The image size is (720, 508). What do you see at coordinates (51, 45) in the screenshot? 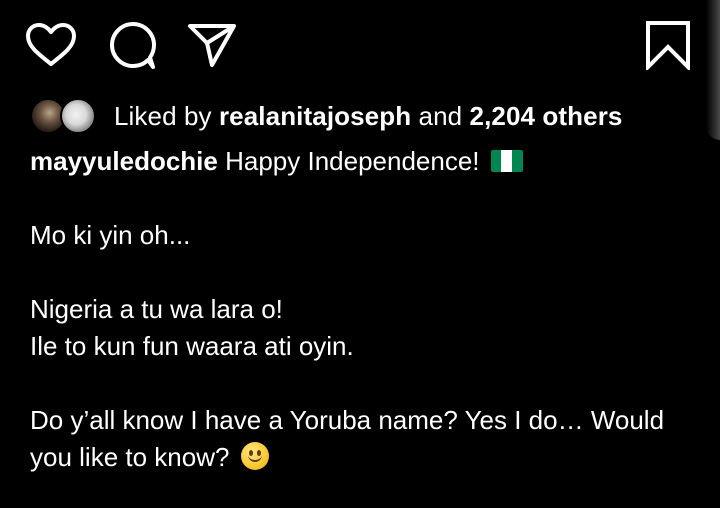
I see `heart-icon` at bounding box center [51, 45].